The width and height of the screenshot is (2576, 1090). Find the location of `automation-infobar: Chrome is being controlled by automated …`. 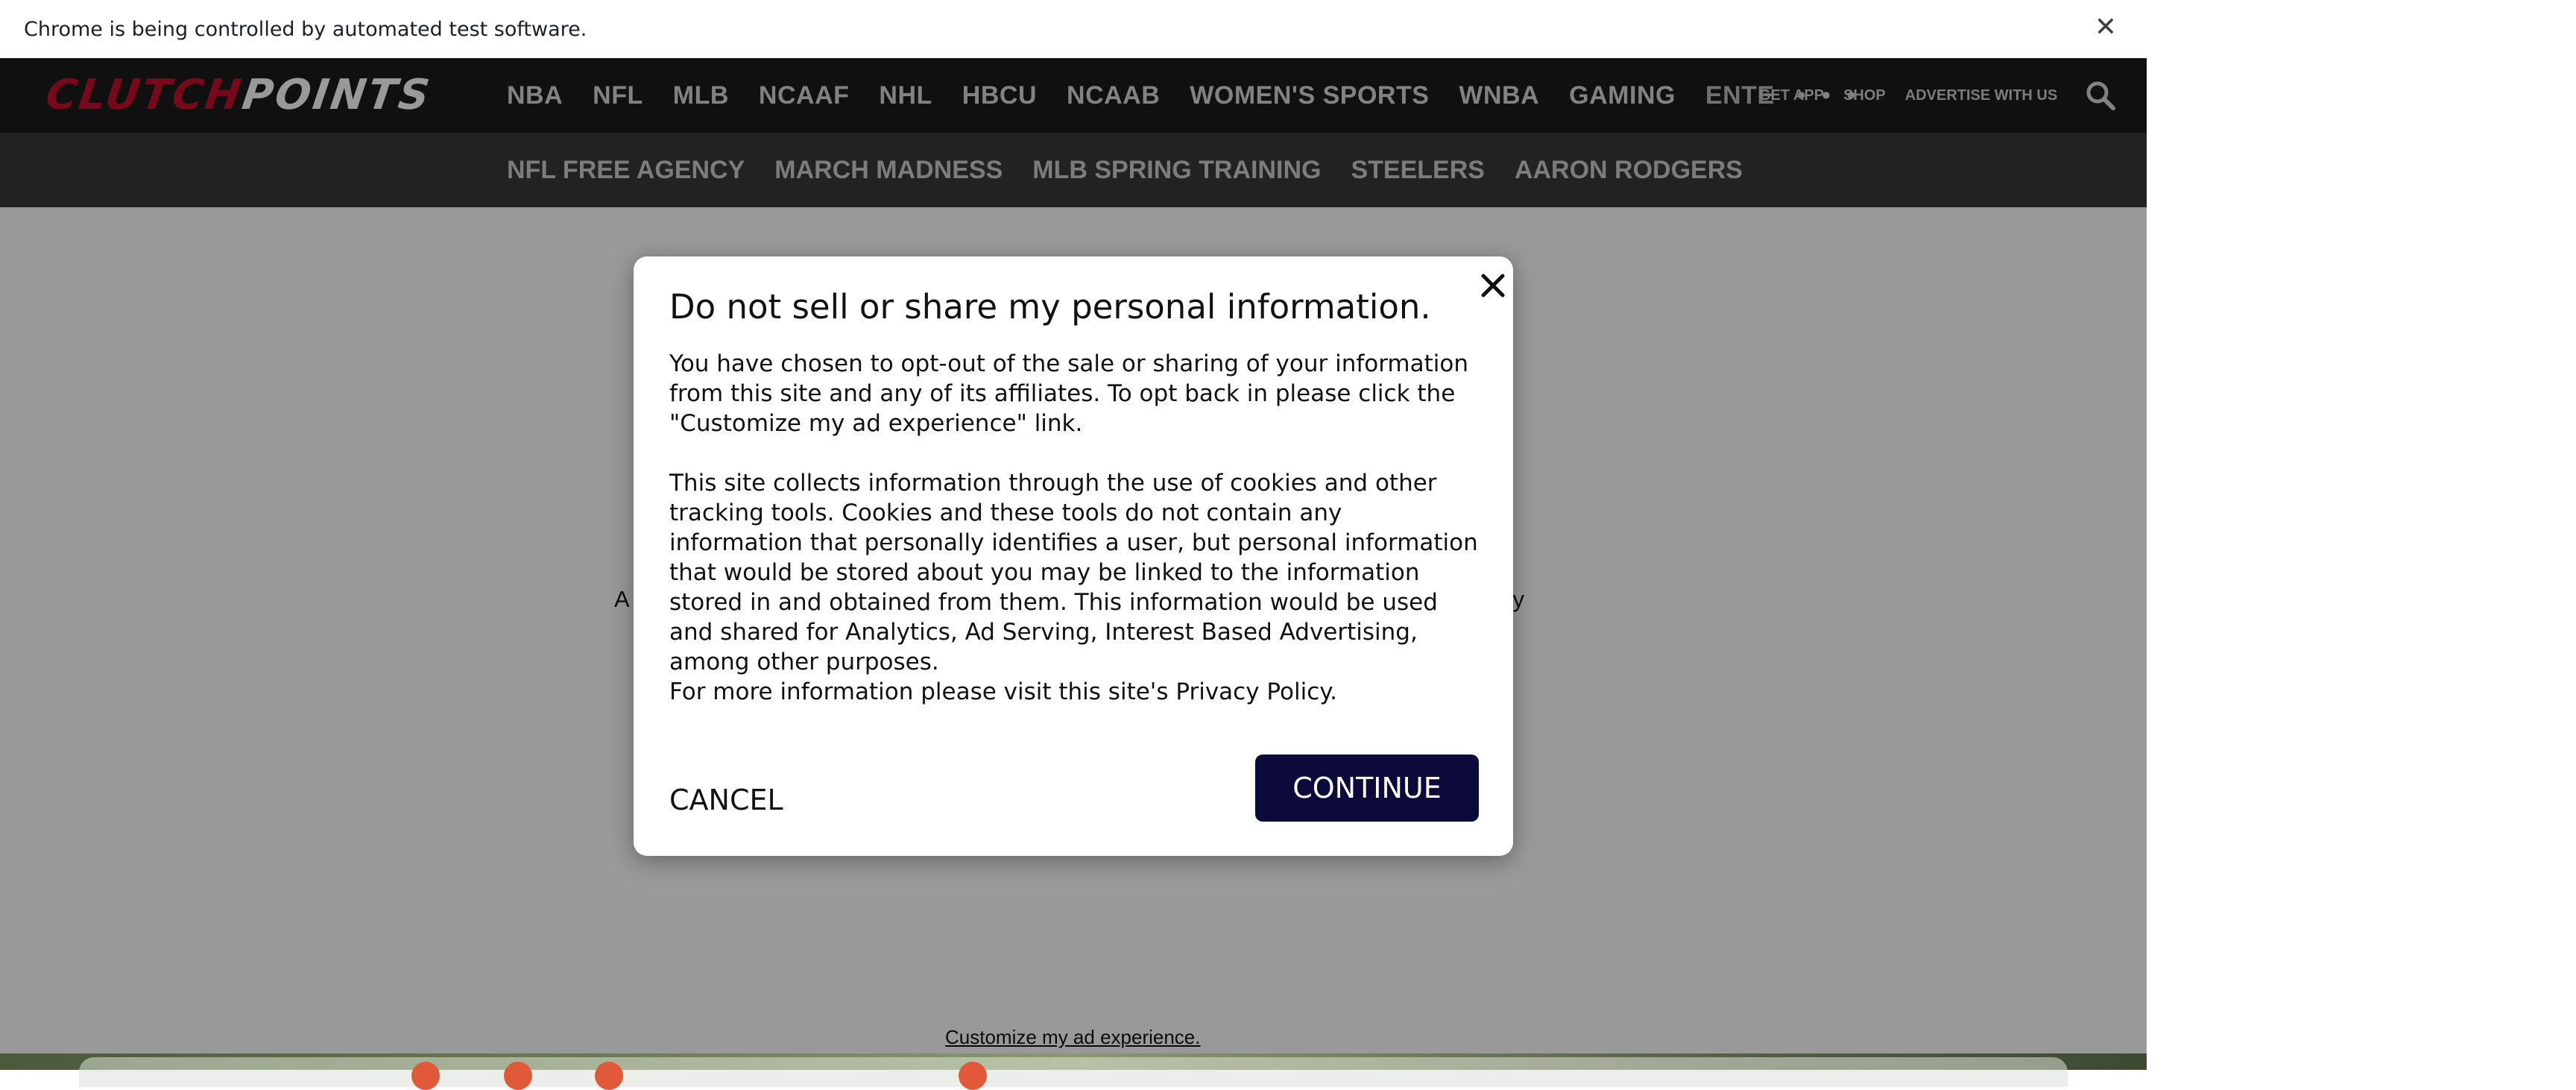

automation-infobar: Chrome is being controlled by automated … is located at coordinates (1073, 29).